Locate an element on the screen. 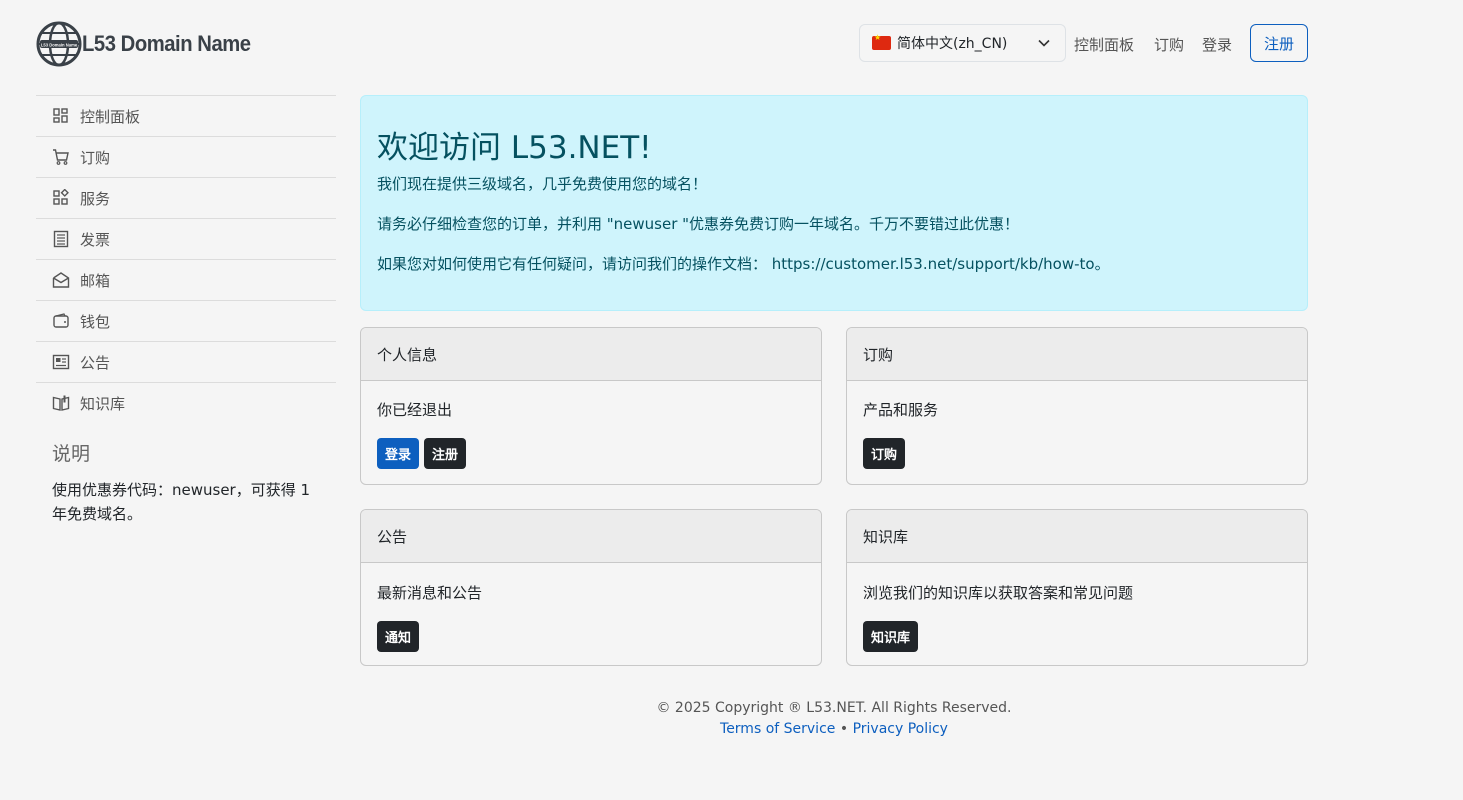  mail-icon is located at coordinates (61, 280).